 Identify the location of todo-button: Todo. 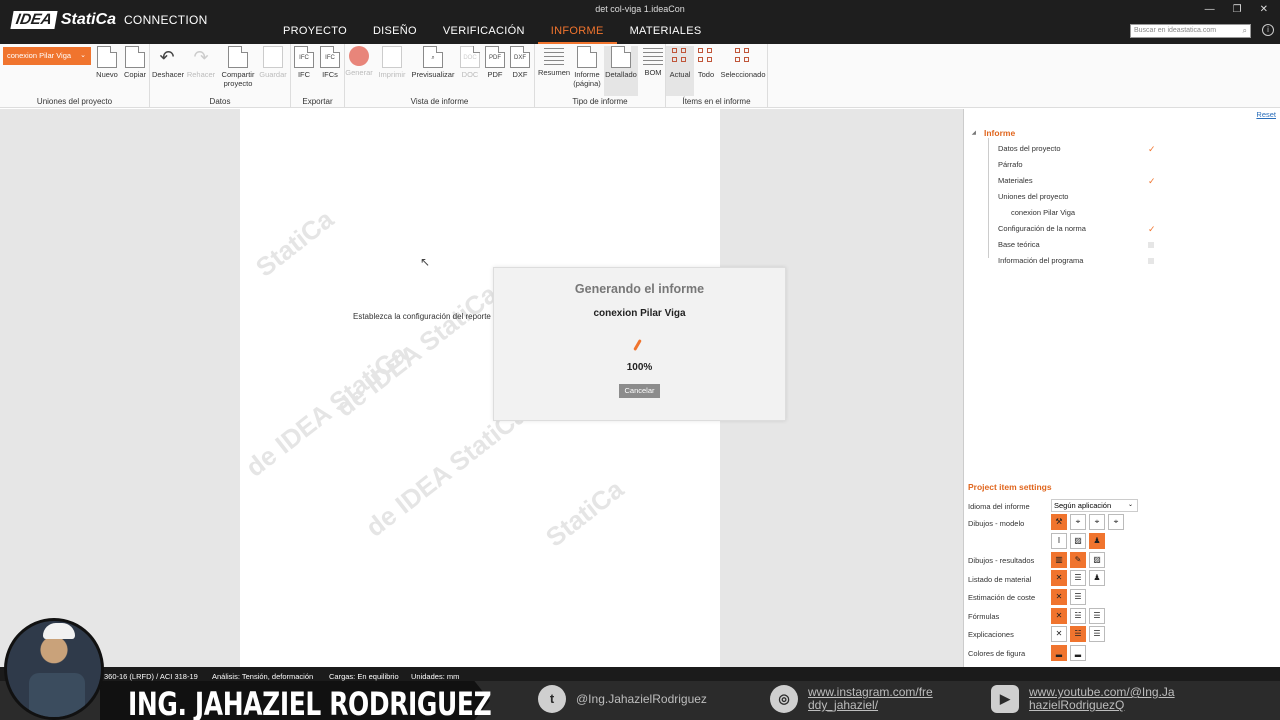
(706, 62).